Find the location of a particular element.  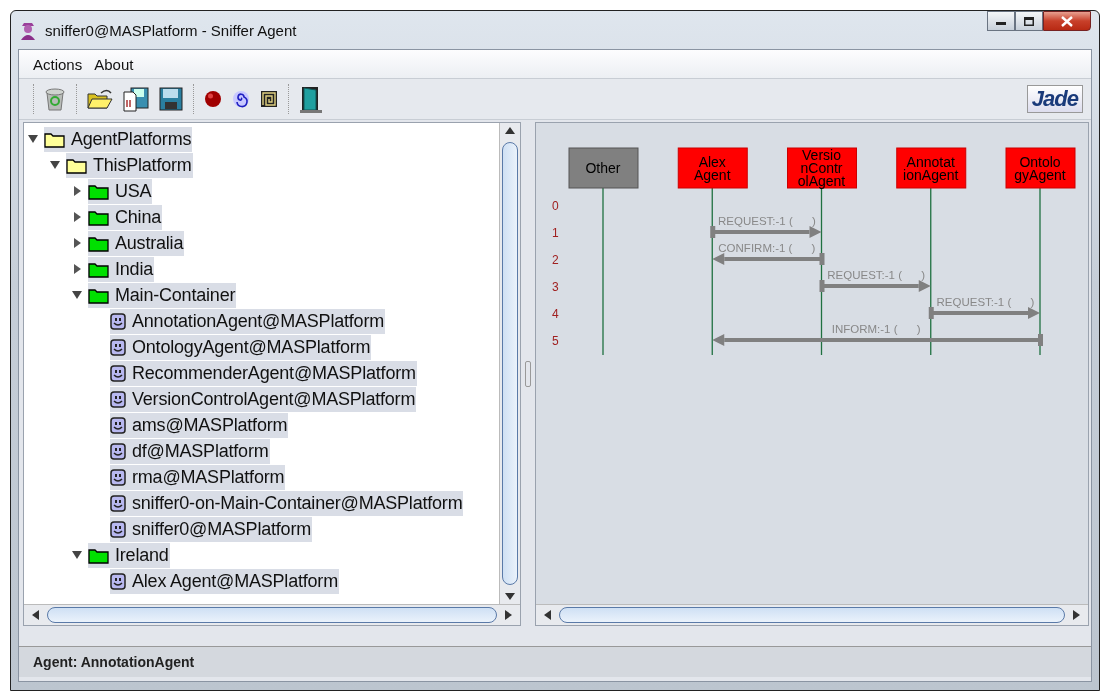

message-label: CONFIRM:-1 ( ) is located at coordinates (767, 248).